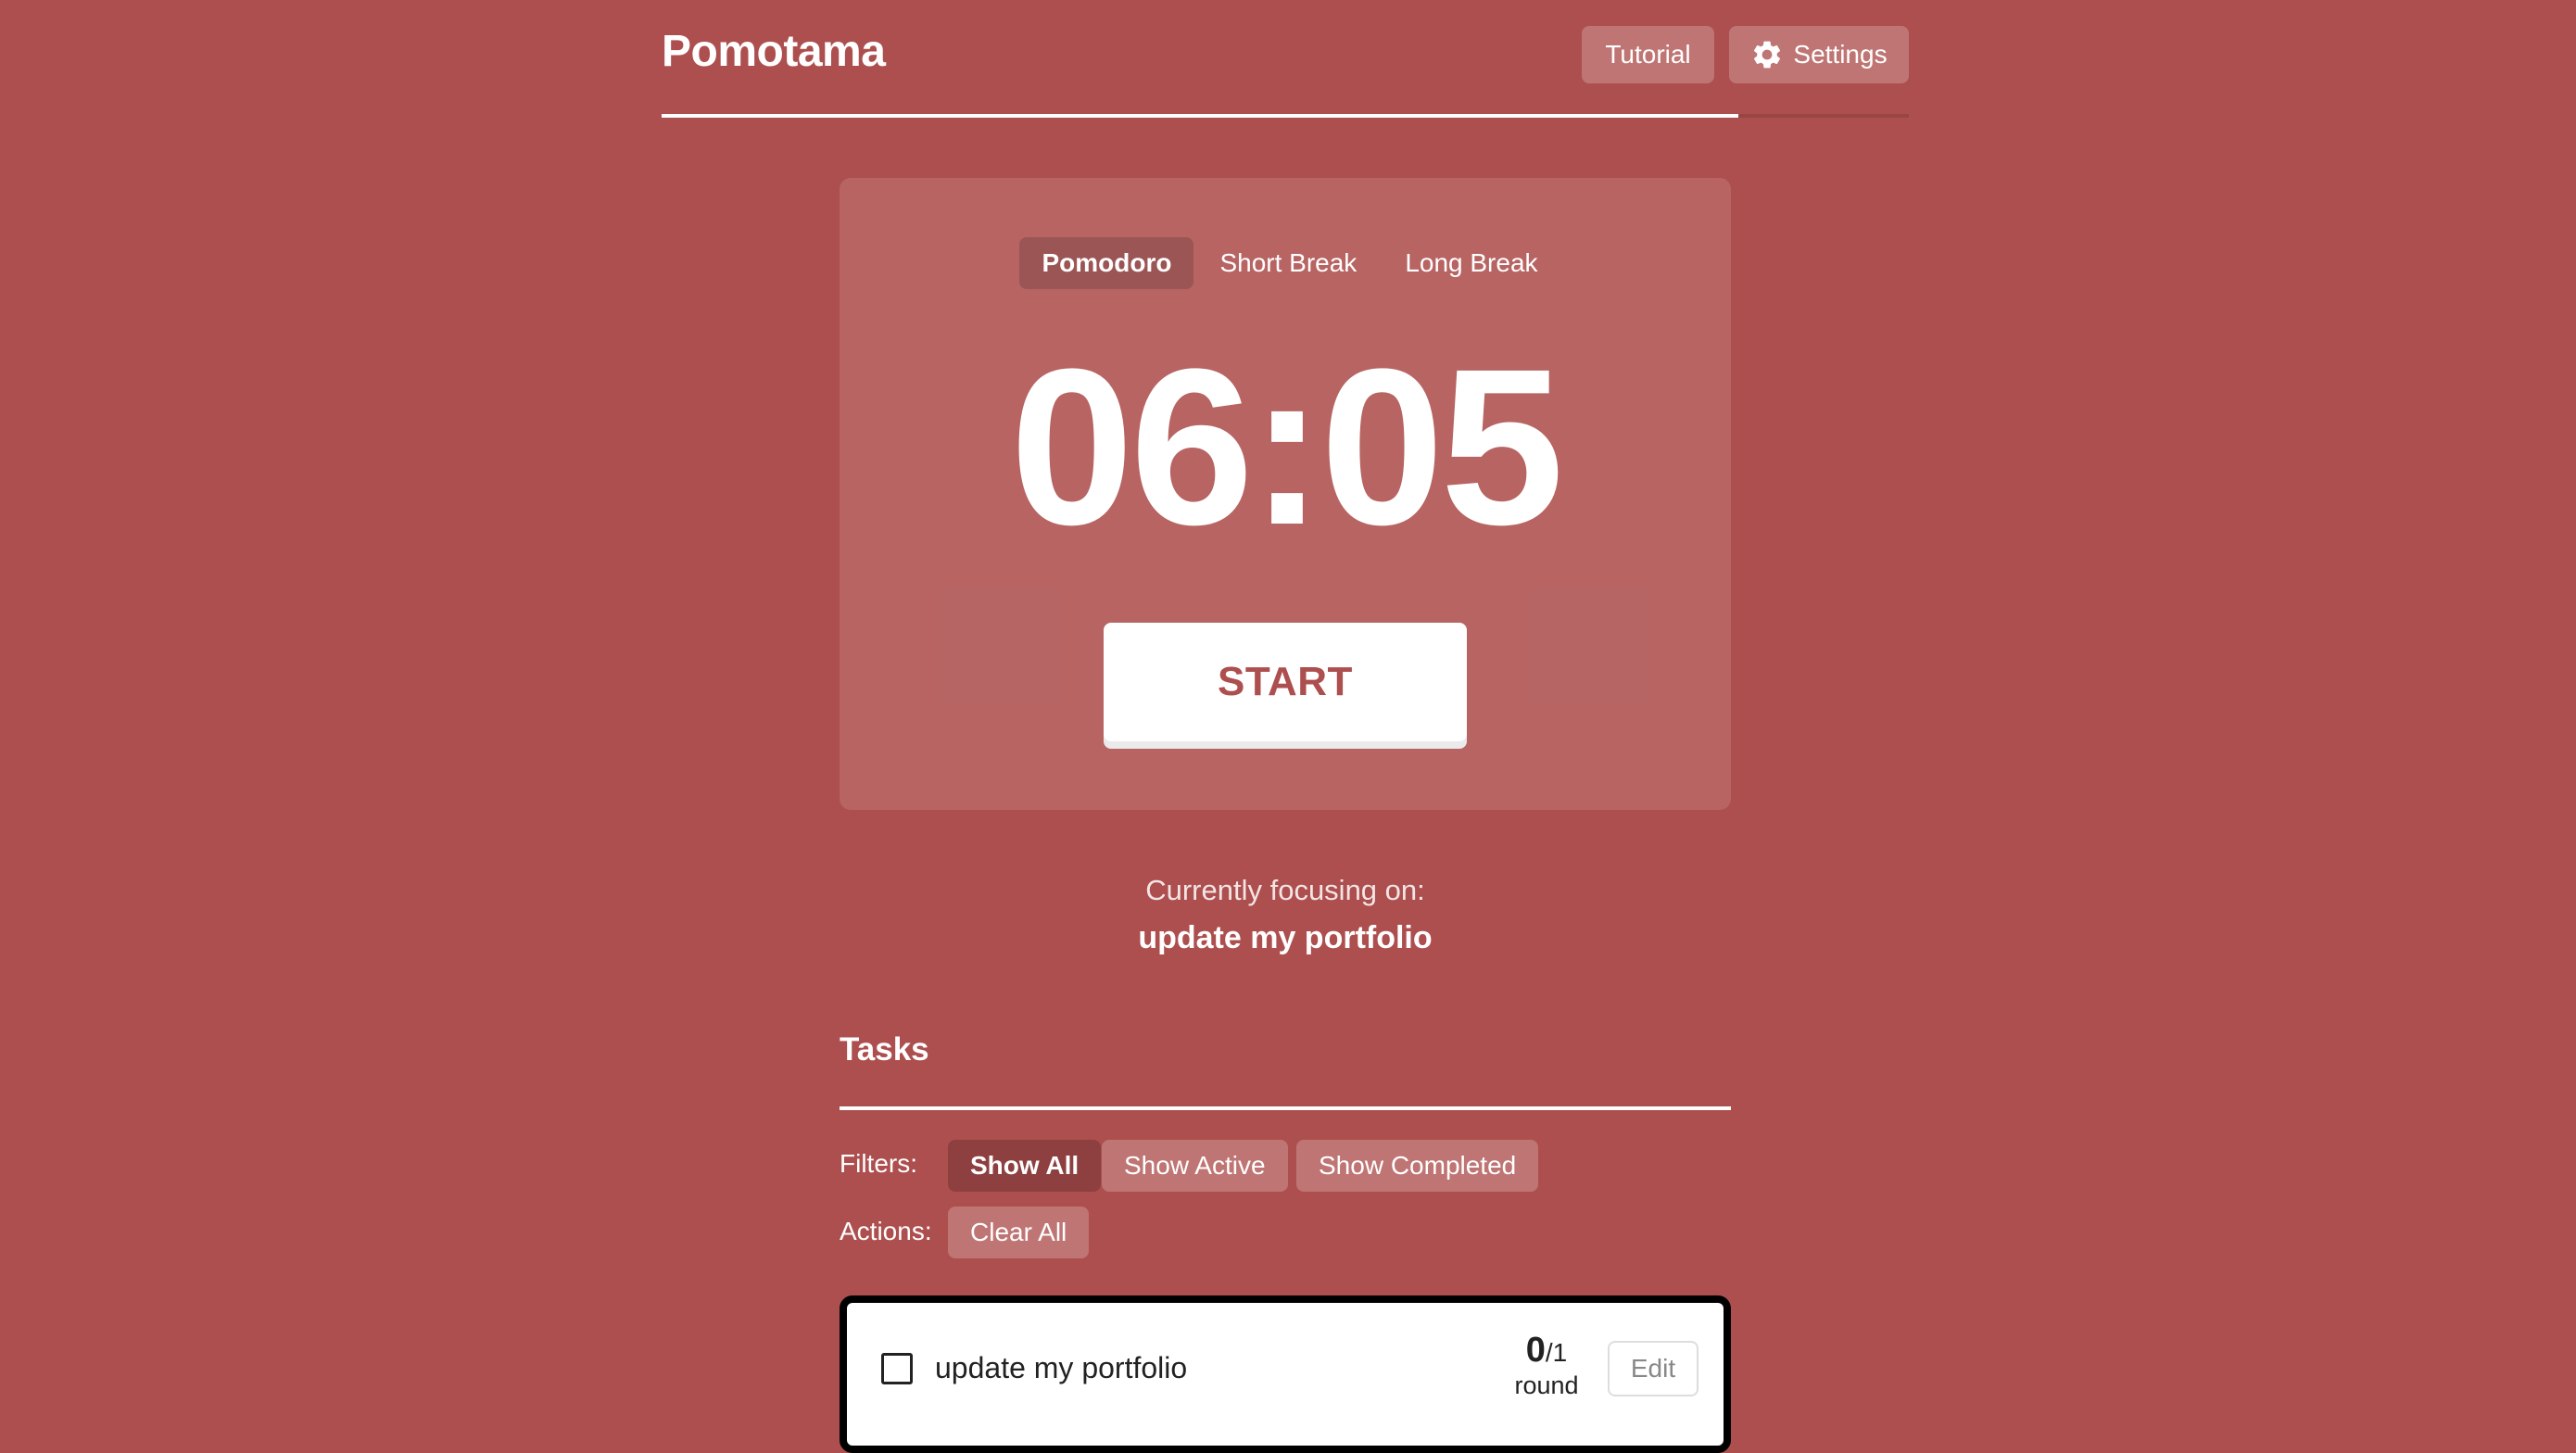 Image resolution: width=2576 pixels, height=1453 pixels. I want to click on clear-all-button: Clear All, so click(1019, 1232).